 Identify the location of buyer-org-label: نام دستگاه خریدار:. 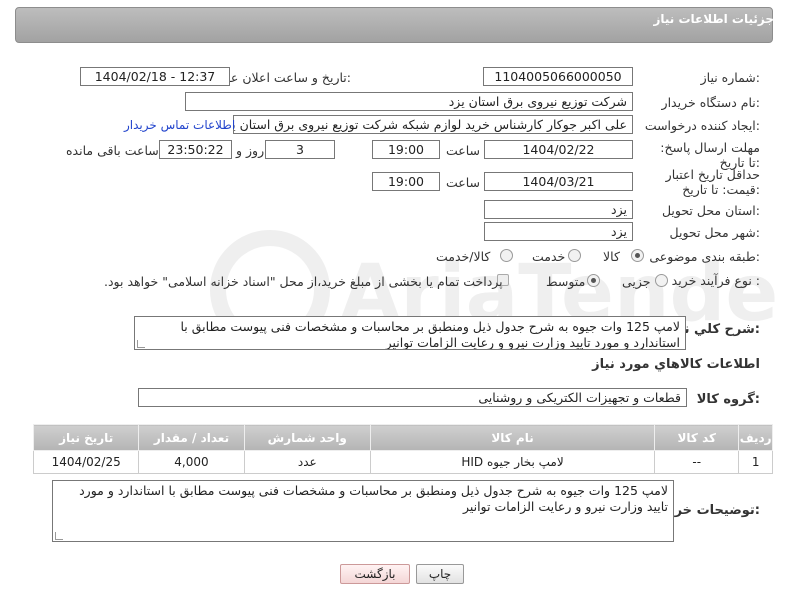
(710, 102).